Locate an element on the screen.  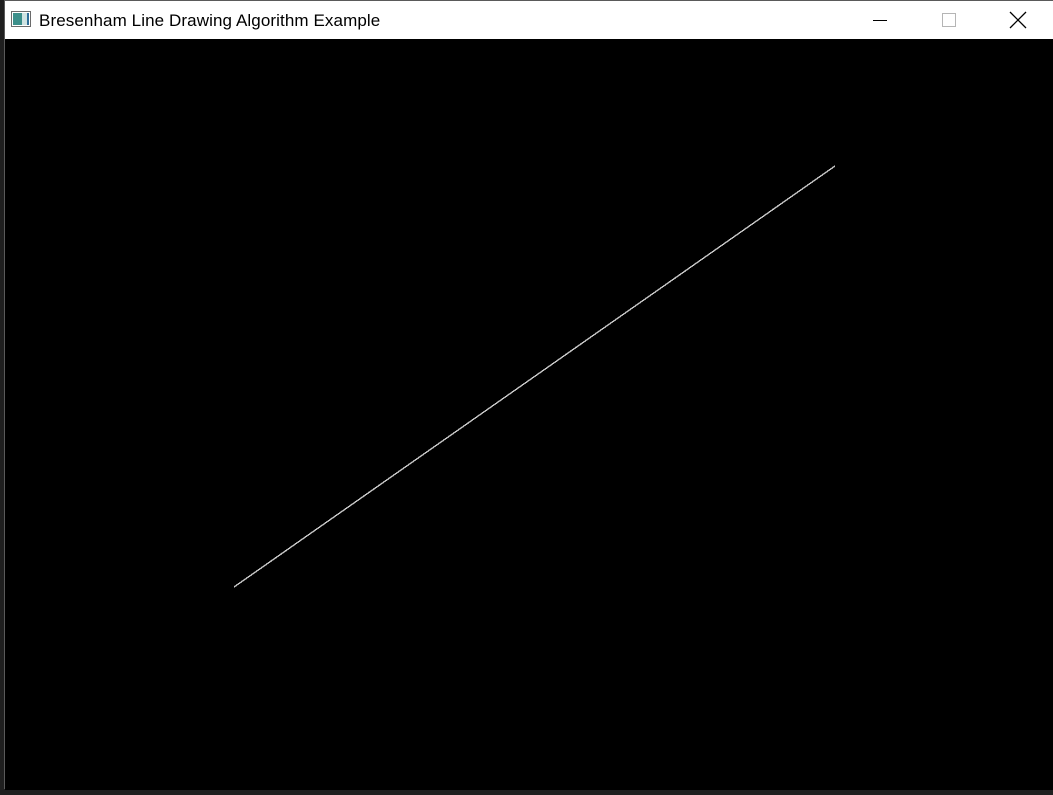
minimize-icon is located at coordinates (880, 20).